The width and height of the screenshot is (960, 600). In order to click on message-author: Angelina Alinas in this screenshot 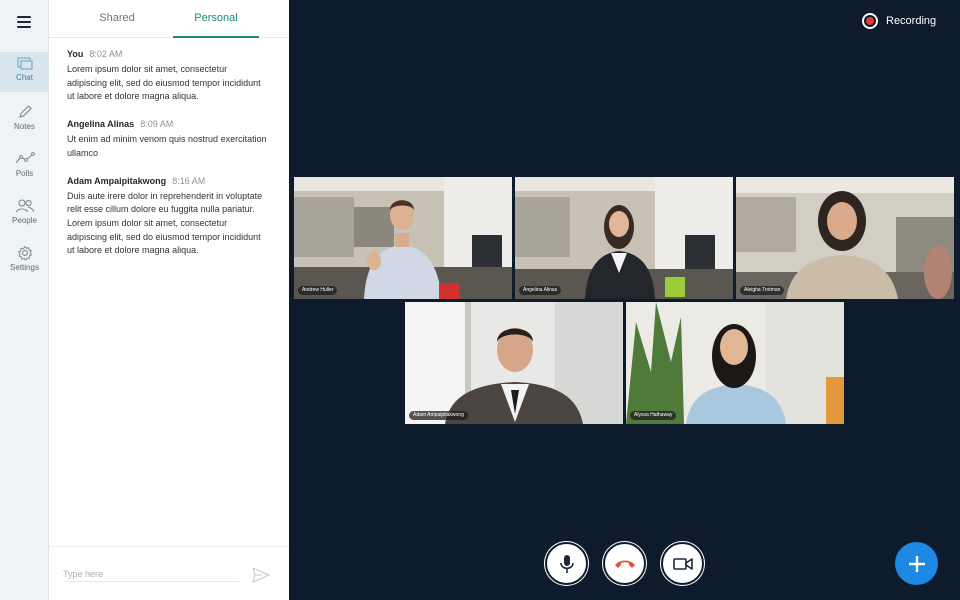, I will do `click(101, 124)`.